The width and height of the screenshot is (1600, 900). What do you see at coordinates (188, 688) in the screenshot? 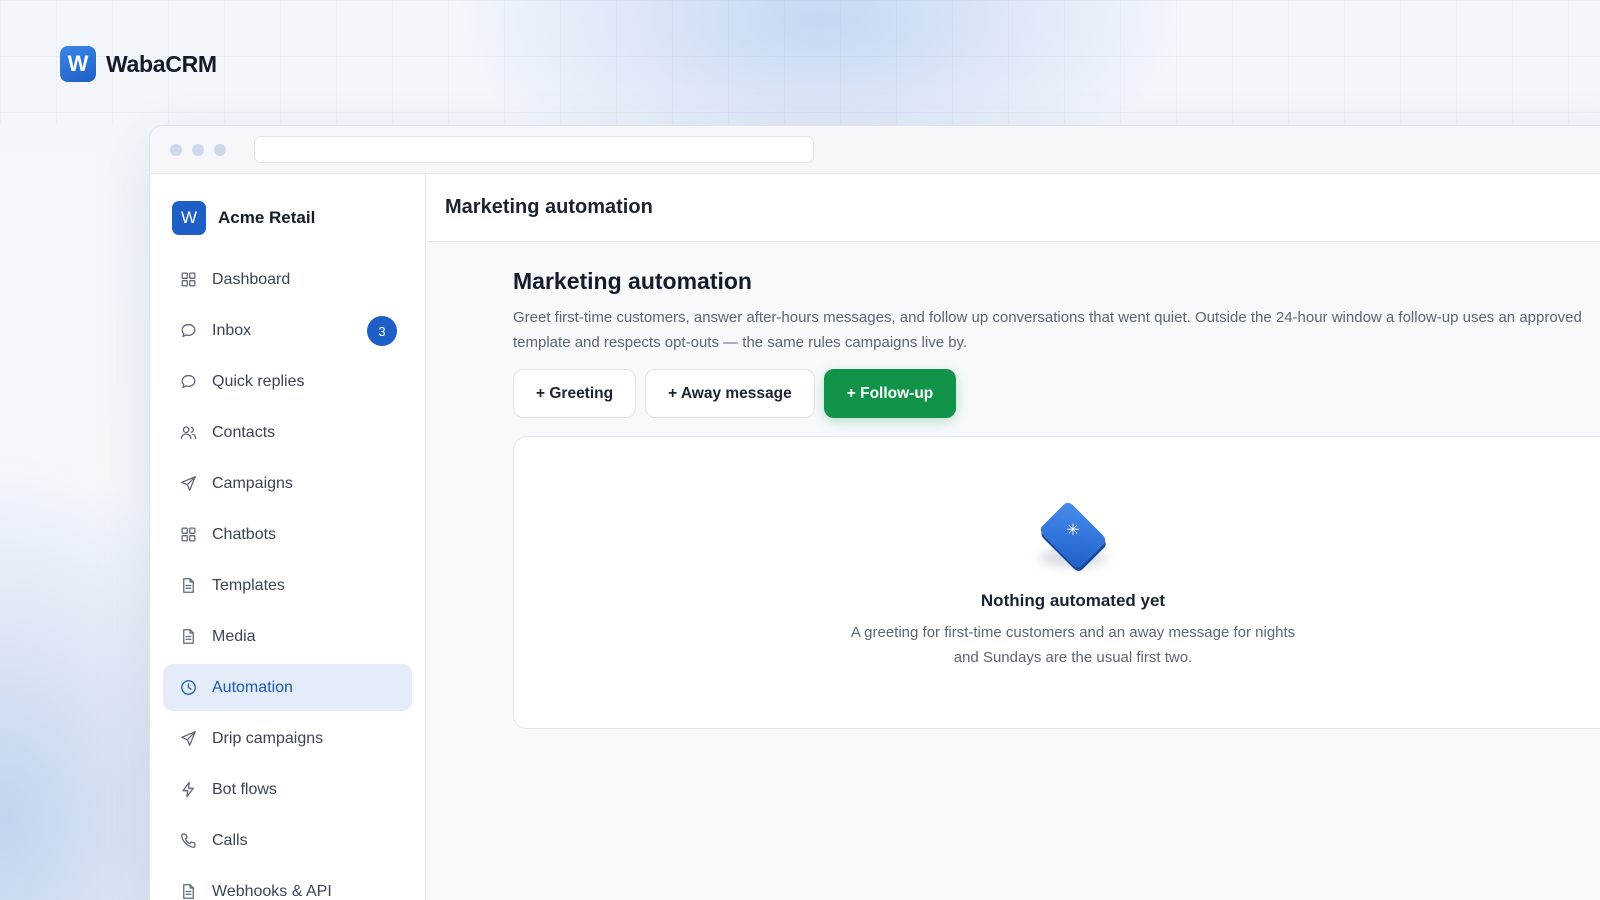
I see `clock-icon` at bounding box center [188, 688].